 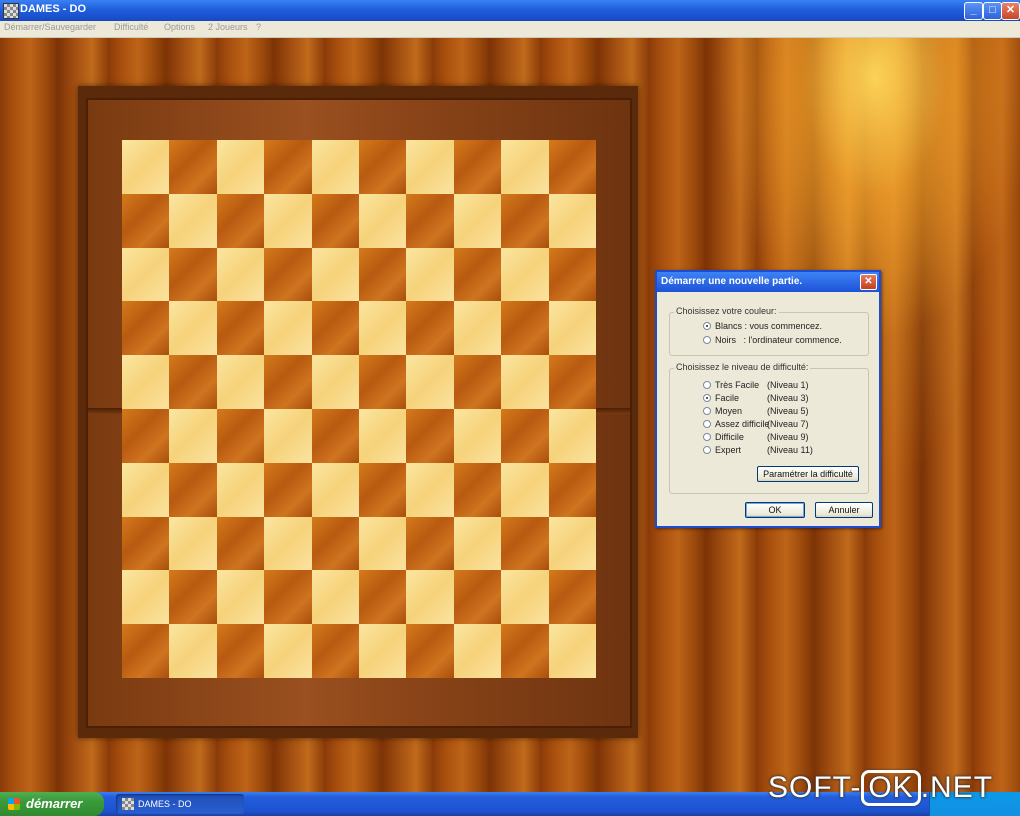 What do you see at coordinates (707, 326) in the screenshot?
I see `radio-blancs` at bounding box center [707, 326].